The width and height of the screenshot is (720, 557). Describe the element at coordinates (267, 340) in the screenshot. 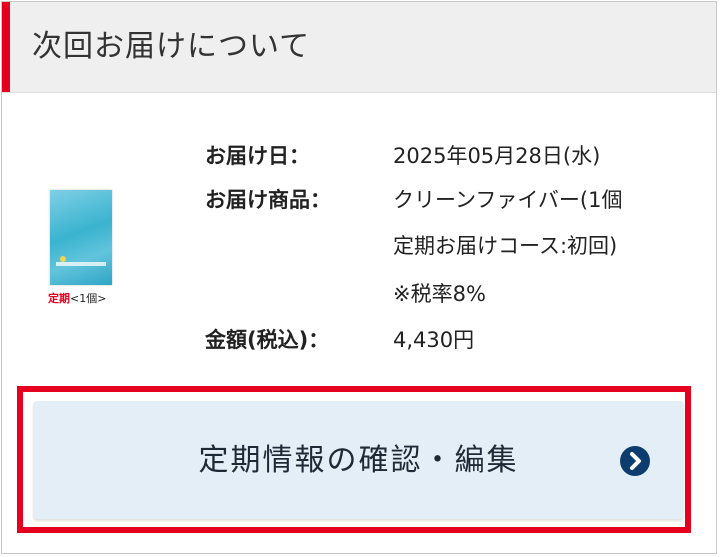

I see `delivery-price-label: 金額(税込)：` at that location.